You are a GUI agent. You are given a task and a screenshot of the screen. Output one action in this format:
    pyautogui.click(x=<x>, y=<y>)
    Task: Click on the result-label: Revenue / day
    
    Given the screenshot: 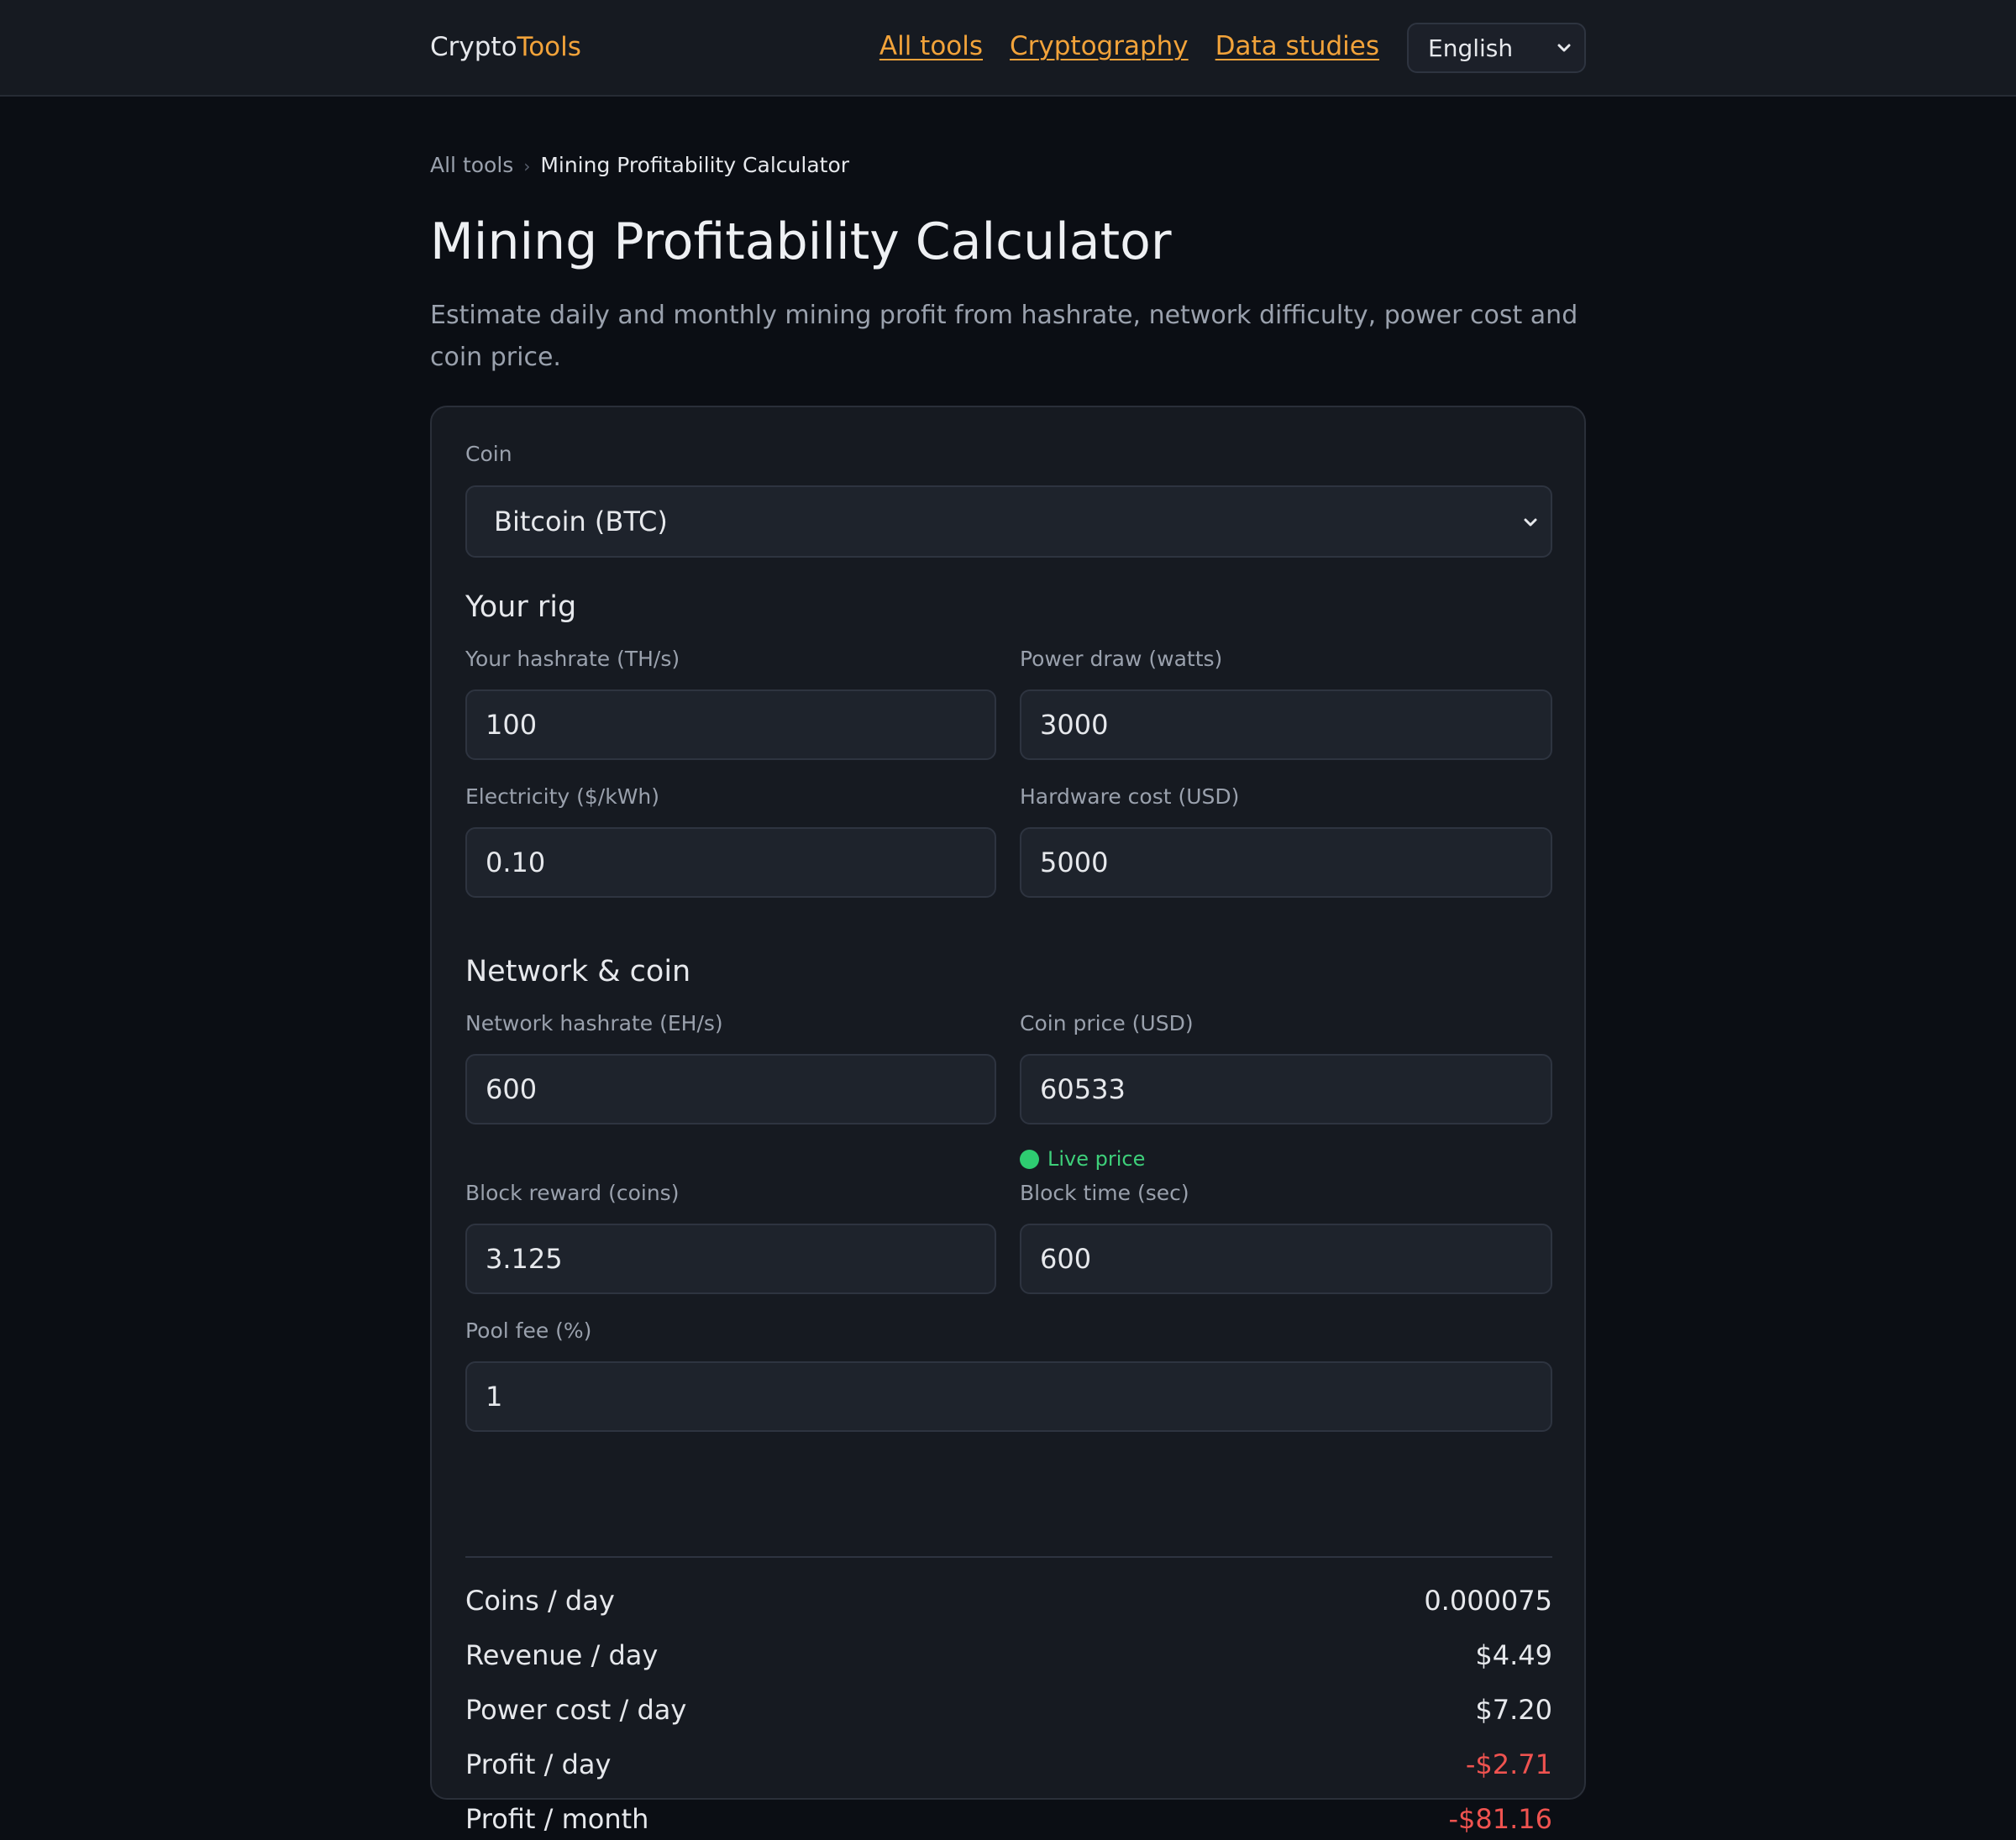 What is the action you would take?
    pyautogui.click(x=562, y=1655)
    